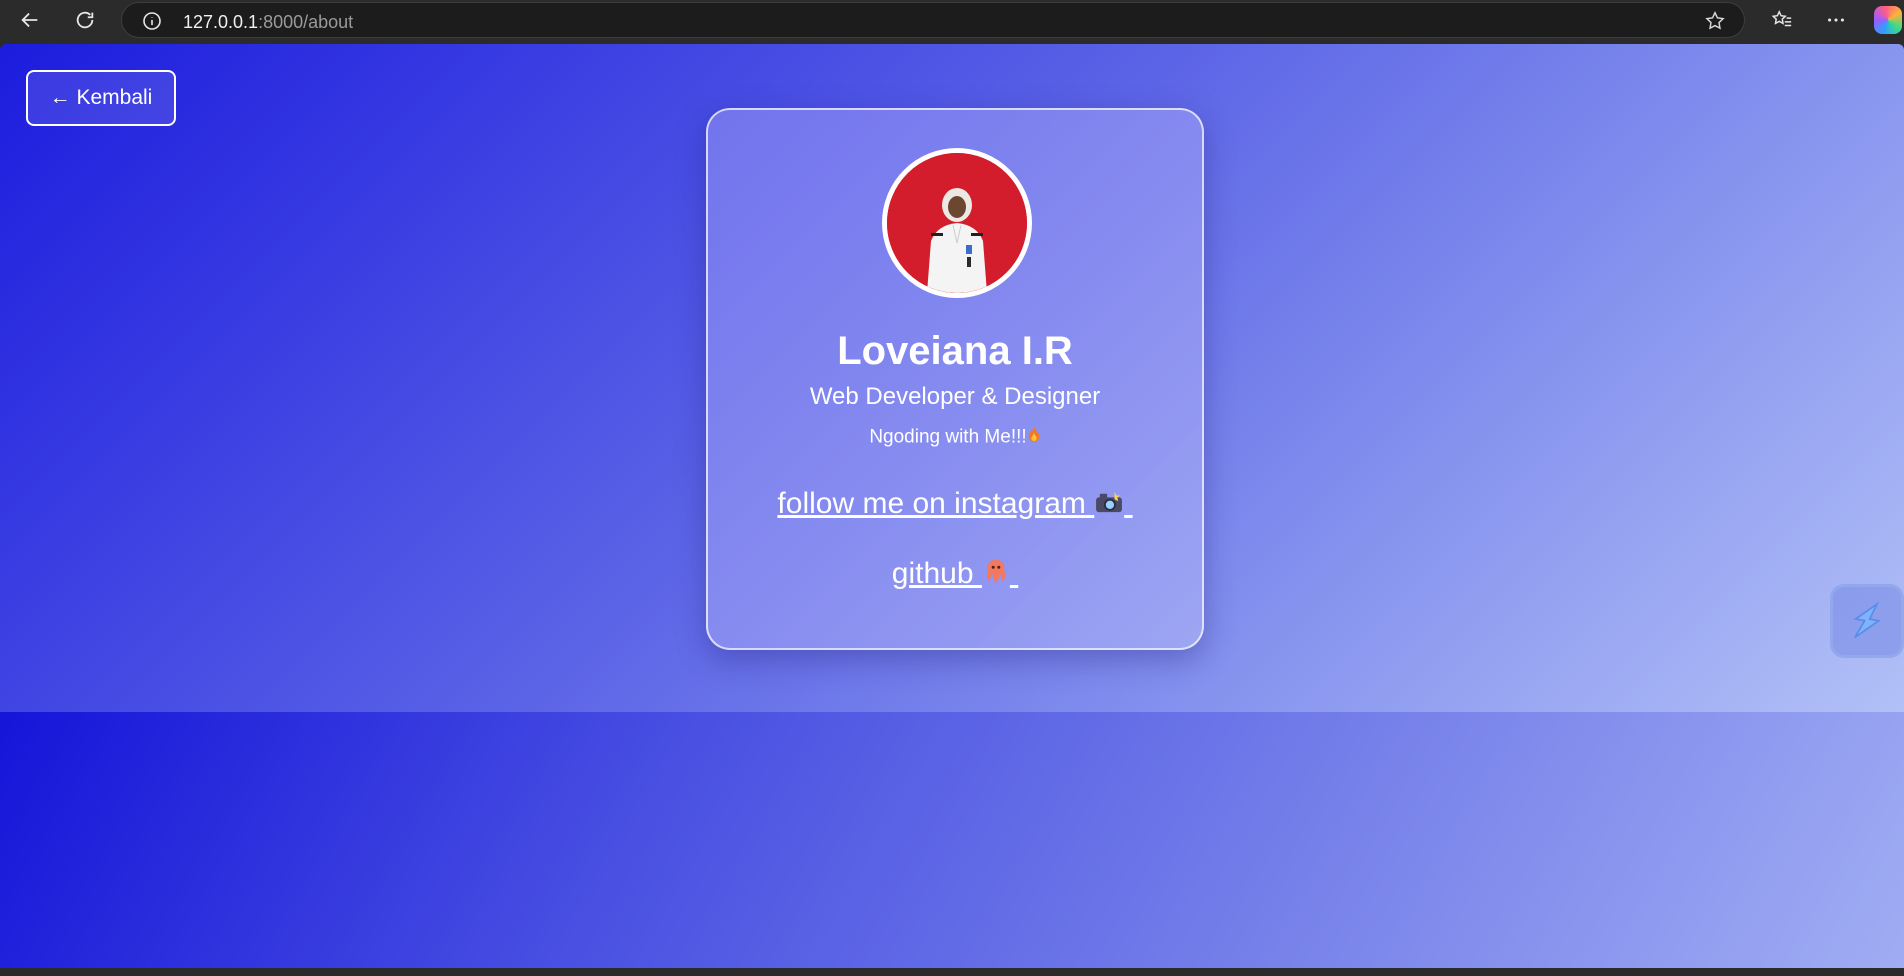  I want to click on octopus-icon, so click(996, 575).